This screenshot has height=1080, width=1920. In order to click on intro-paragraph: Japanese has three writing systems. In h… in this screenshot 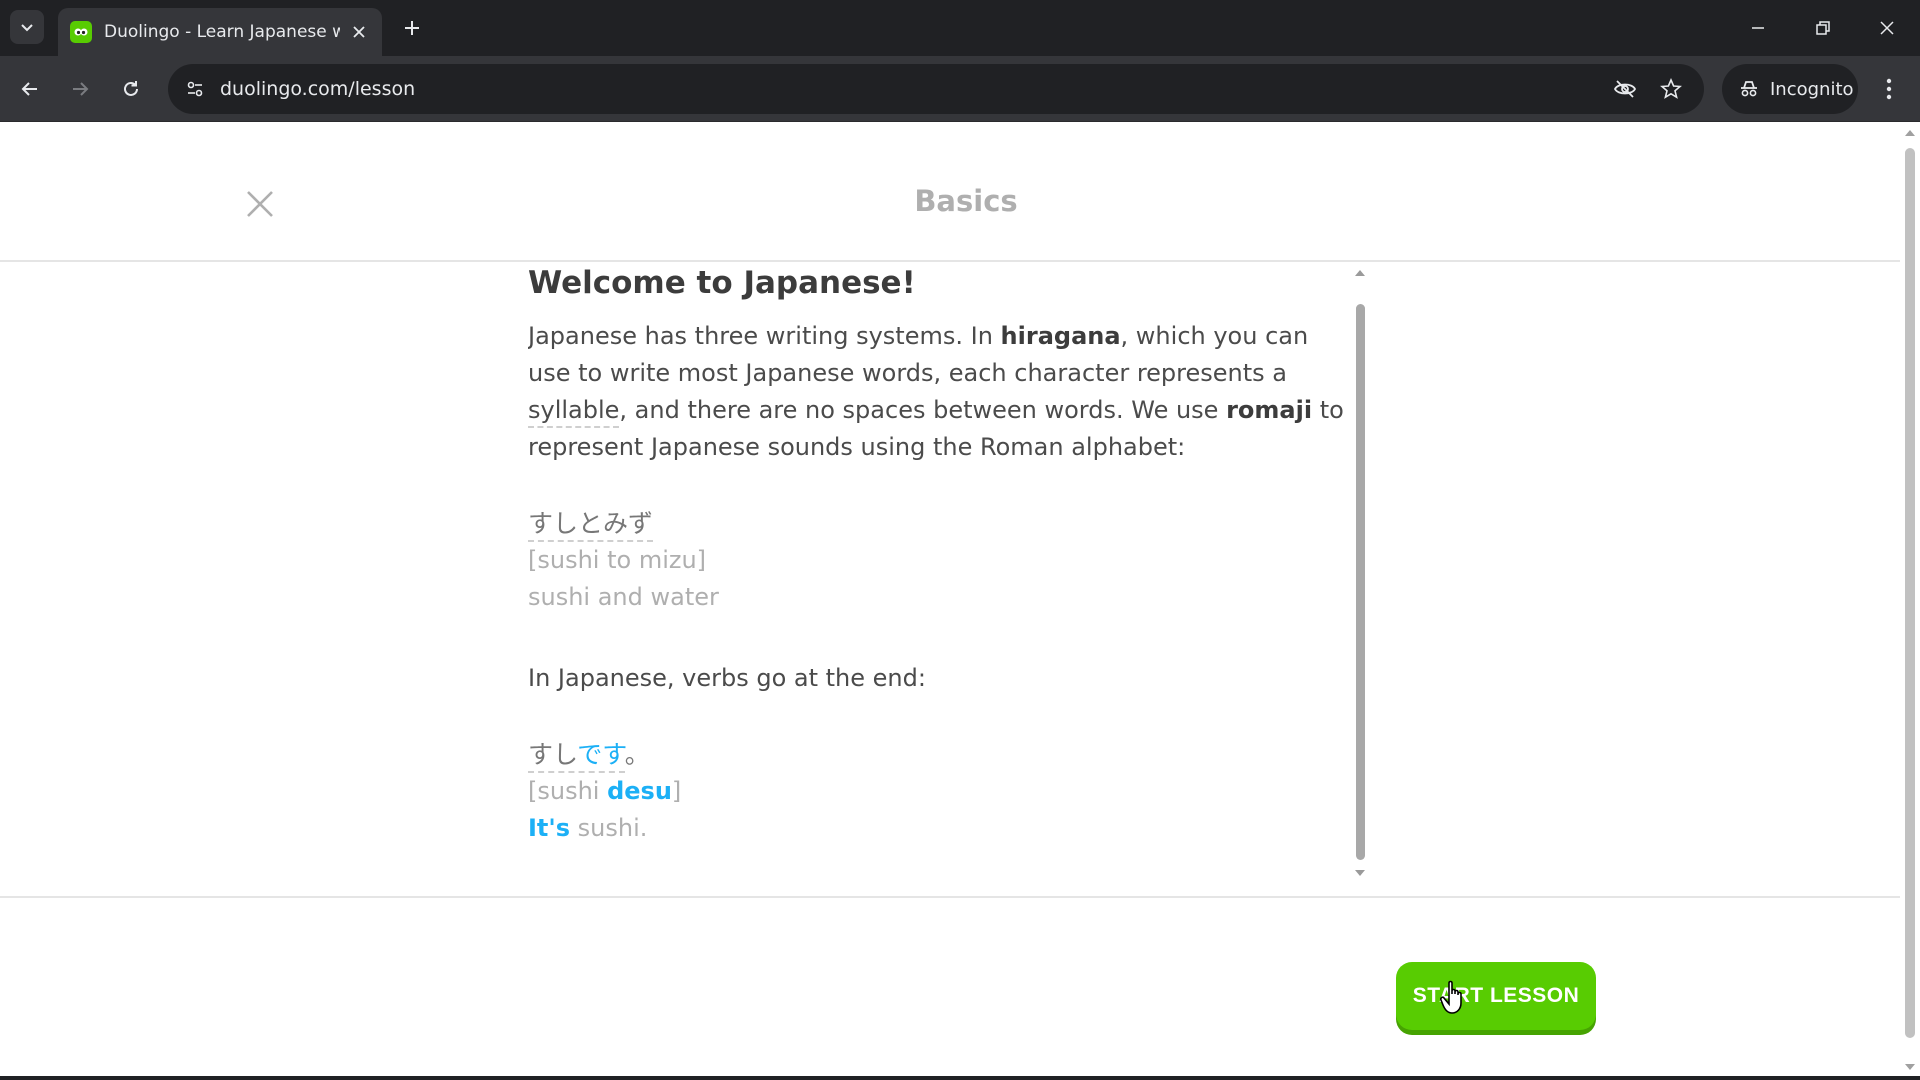, I will do `click(938, 392)`.